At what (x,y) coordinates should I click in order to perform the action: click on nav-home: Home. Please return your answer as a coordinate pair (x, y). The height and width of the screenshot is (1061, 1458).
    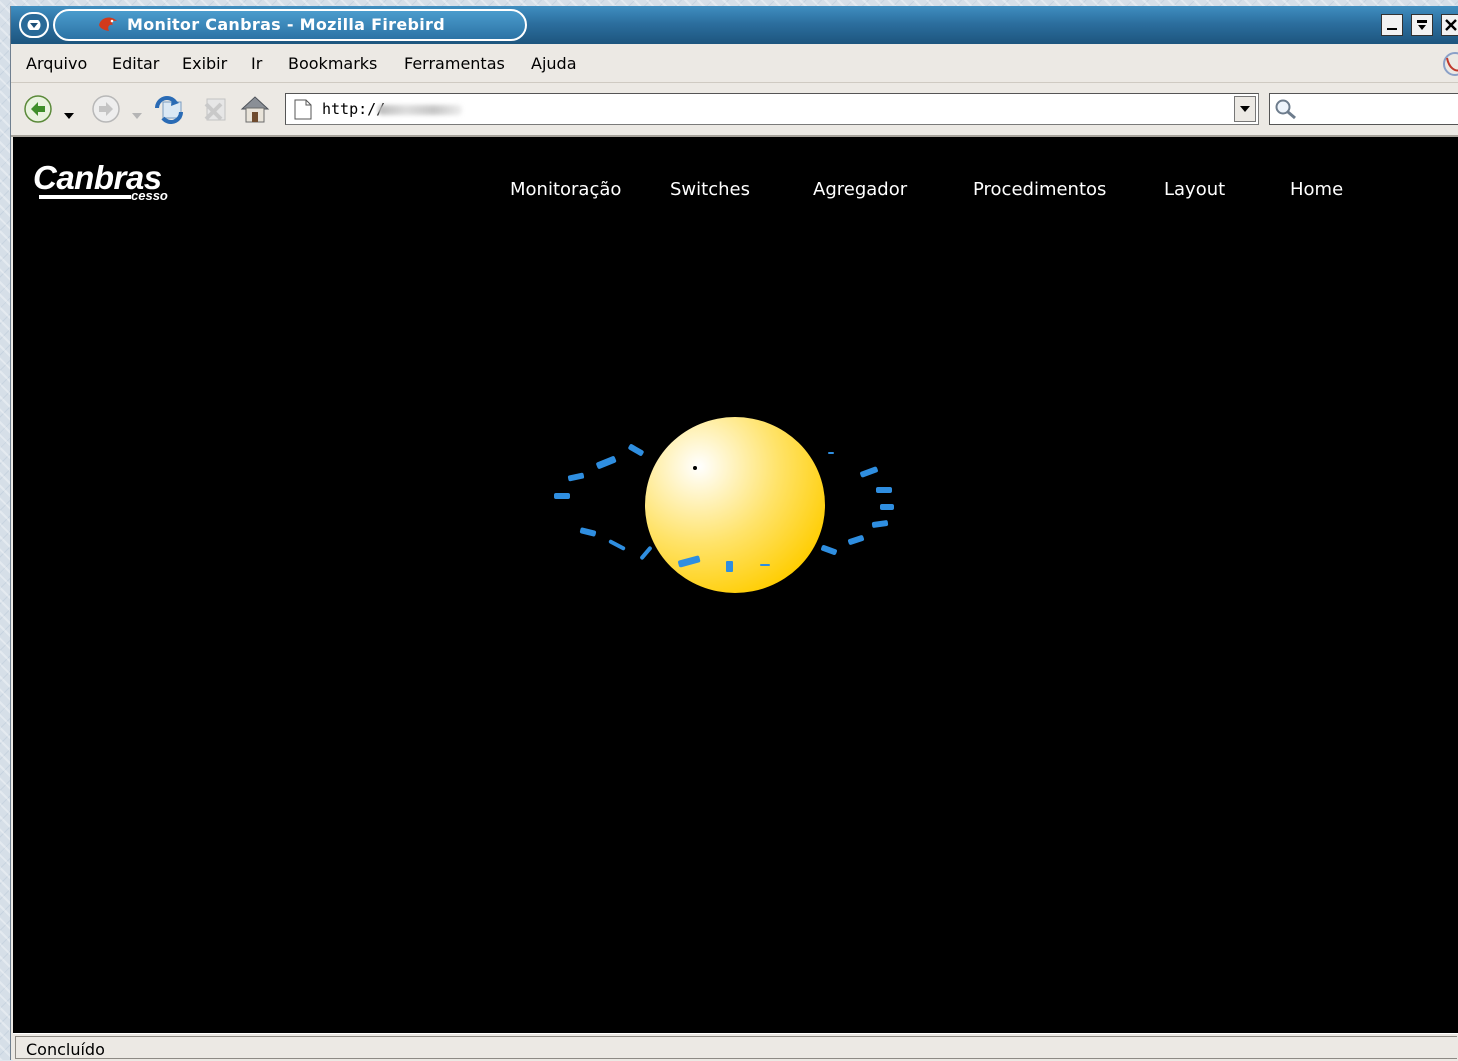
    Looking at the image, I should click on (1316, 189).